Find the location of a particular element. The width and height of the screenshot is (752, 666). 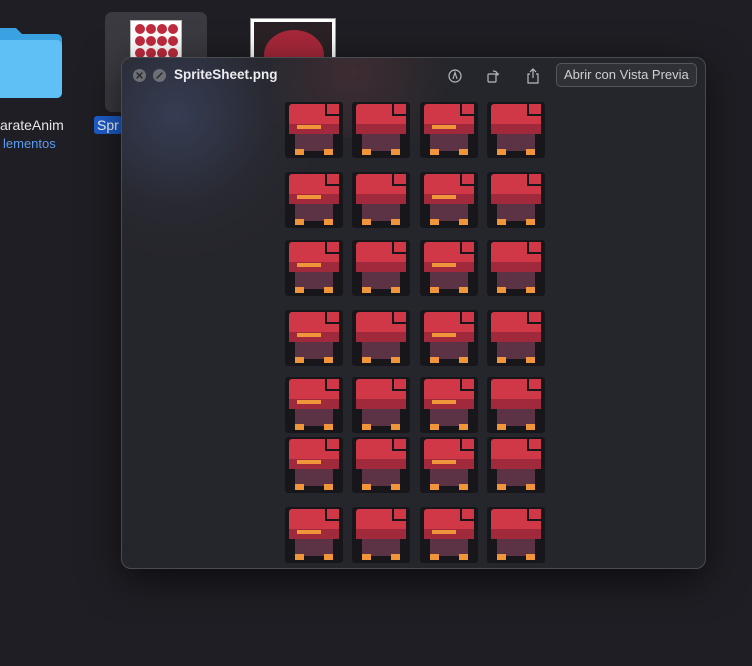

fullscreen-button is located at coordinates (159, 75).